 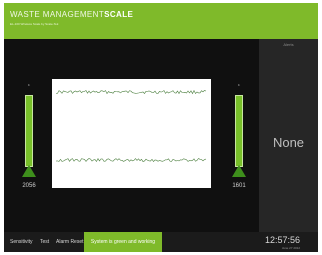 I want to click on sensitivity-button: Sensitivity, so click(x=21, y=242).